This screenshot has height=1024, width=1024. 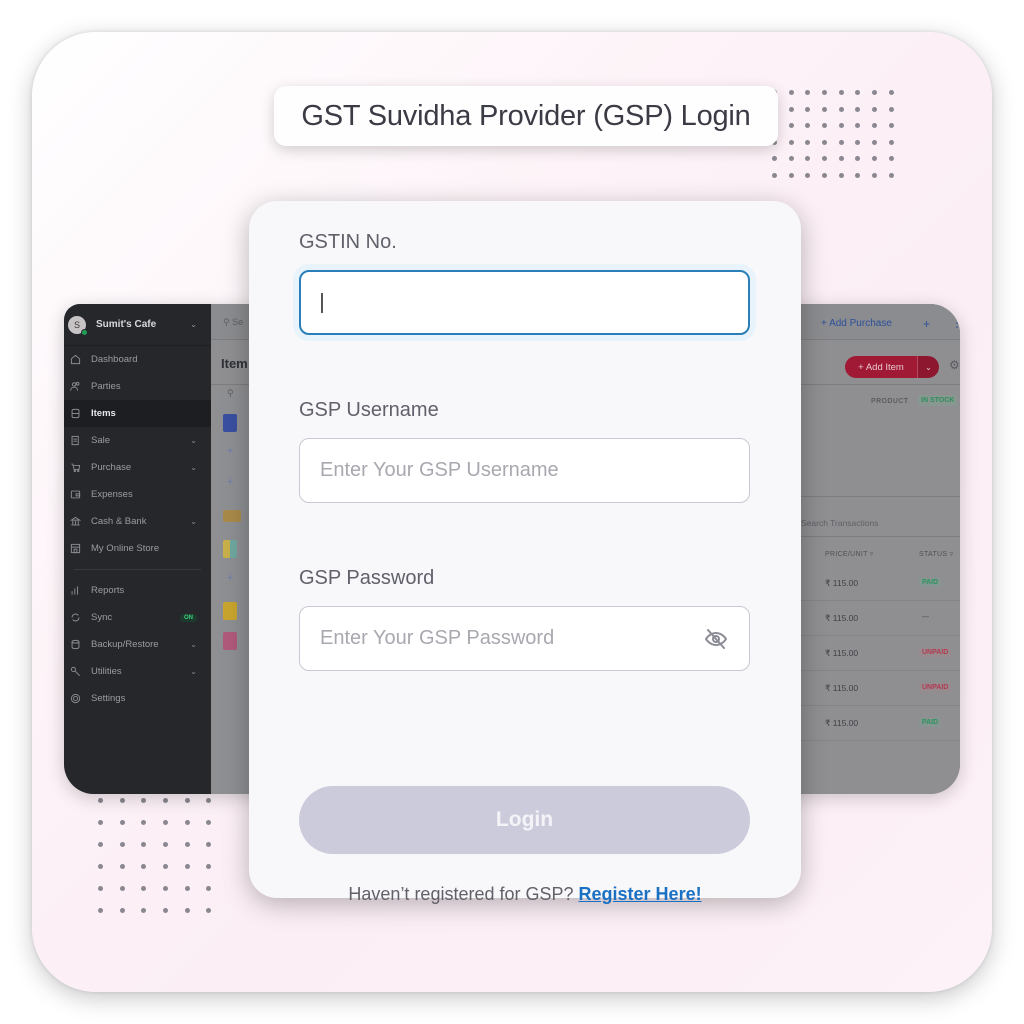 What do you see at coordinates (137, 569) in the screenshot?
I see `sidebar-divider` at bounding box center [137, 569].